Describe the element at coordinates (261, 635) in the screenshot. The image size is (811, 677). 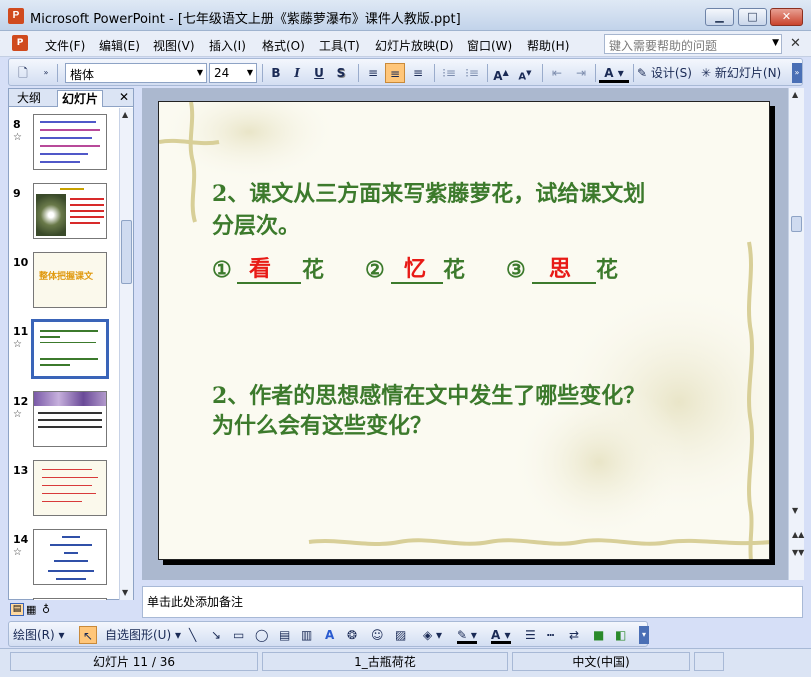
I see `oval-icon: ◯` at that location.